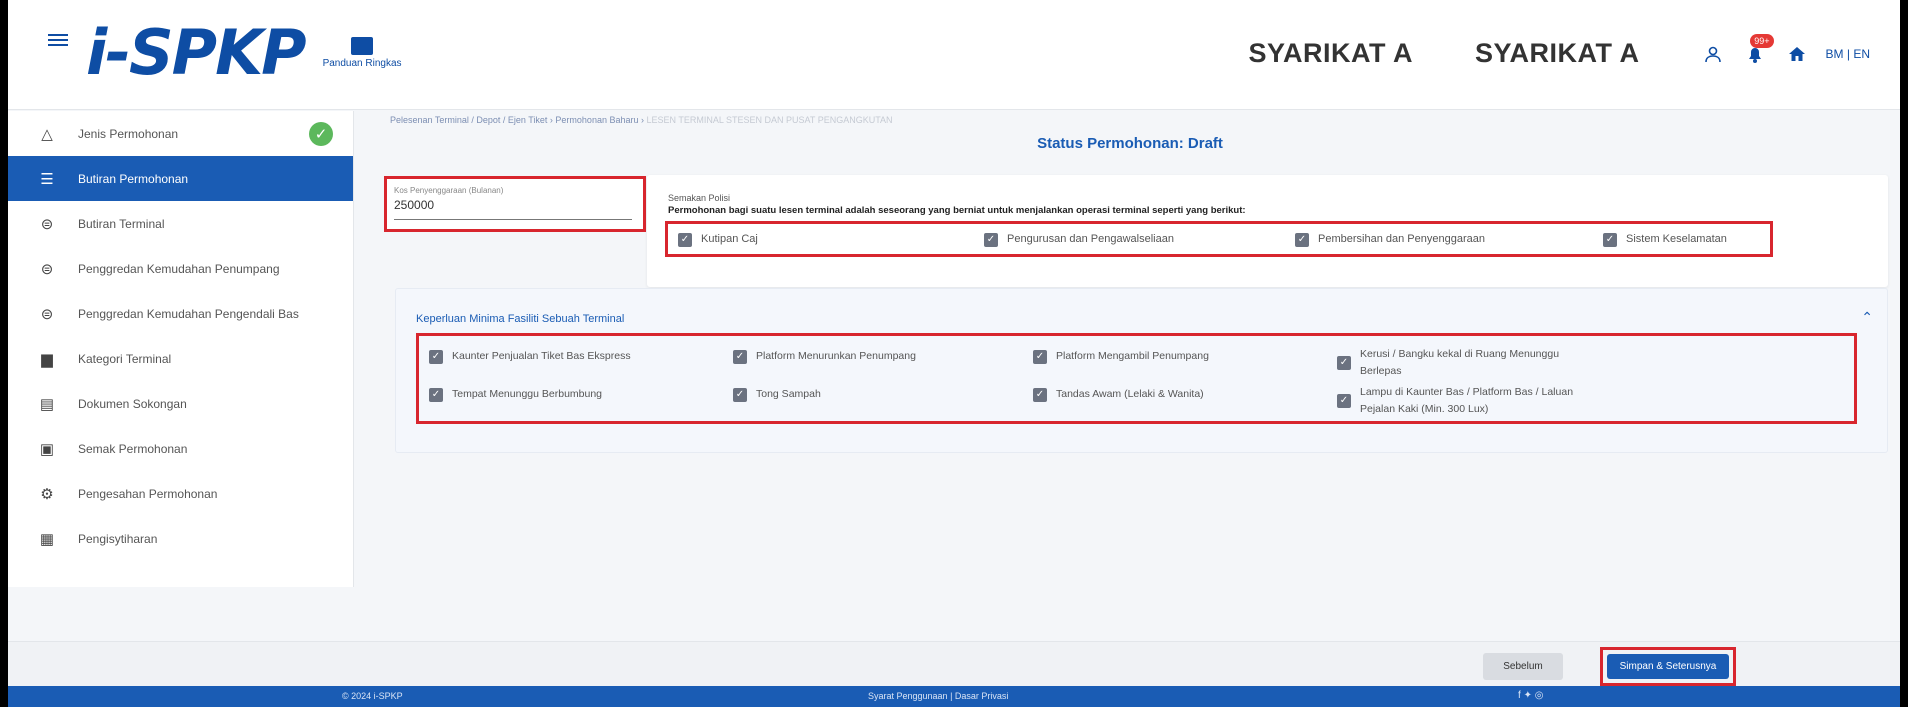 This screenshot has width=1908, height=707. I want to click on highlight-box-capacity, so click(515, 204).